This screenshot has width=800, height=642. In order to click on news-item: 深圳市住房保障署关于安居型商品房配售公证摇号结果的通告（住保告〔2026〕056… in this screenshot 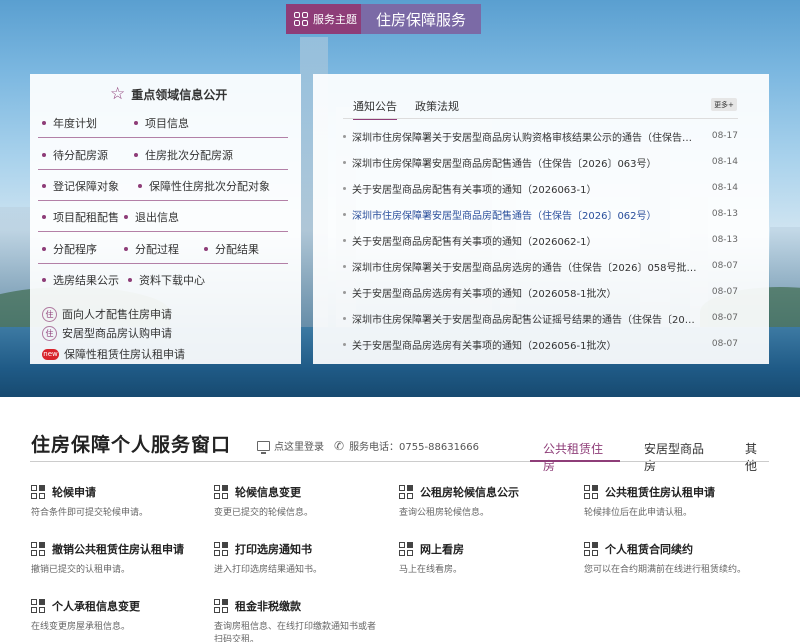, I will do `click(540, 318)`.